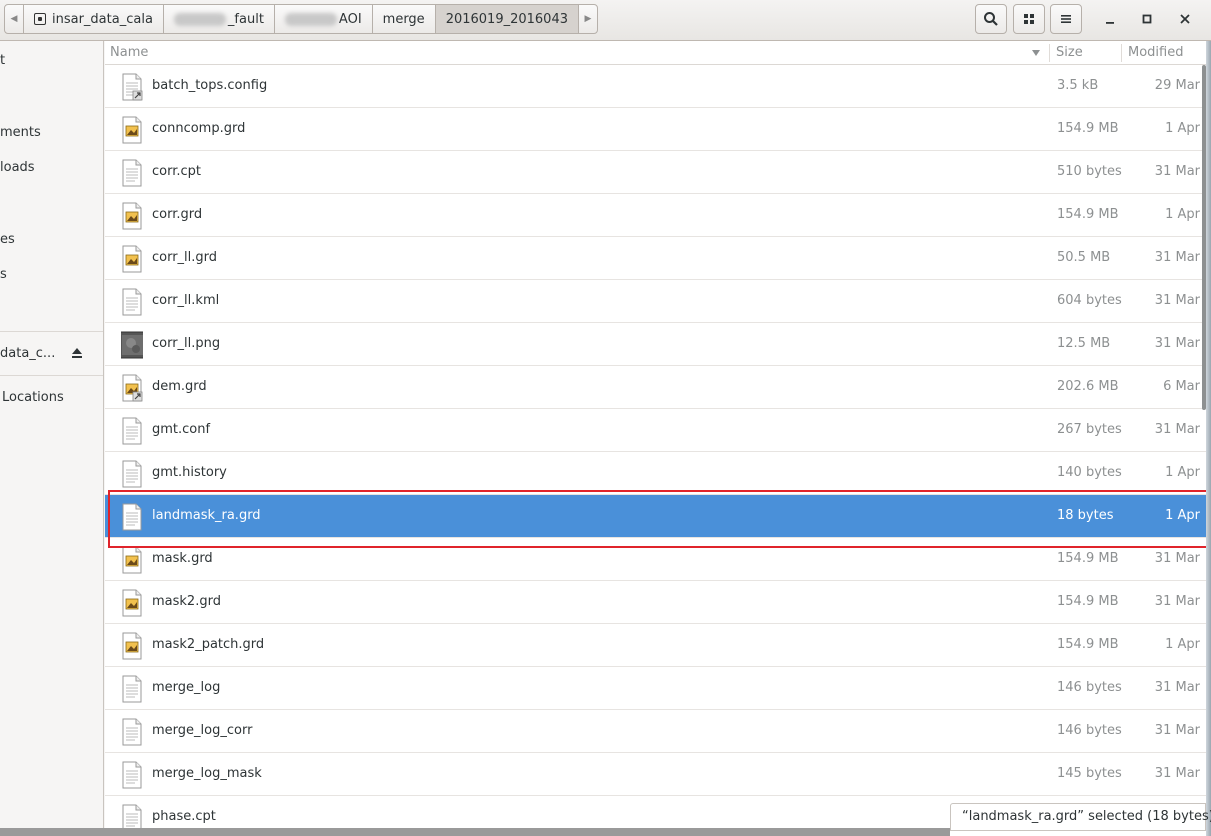 This screenshot has height=836, width=1211. What do you see at coordinates (1069, 52) in the screenshot?
I see `column-size-header: Size` at bounding box center [1069, 52].